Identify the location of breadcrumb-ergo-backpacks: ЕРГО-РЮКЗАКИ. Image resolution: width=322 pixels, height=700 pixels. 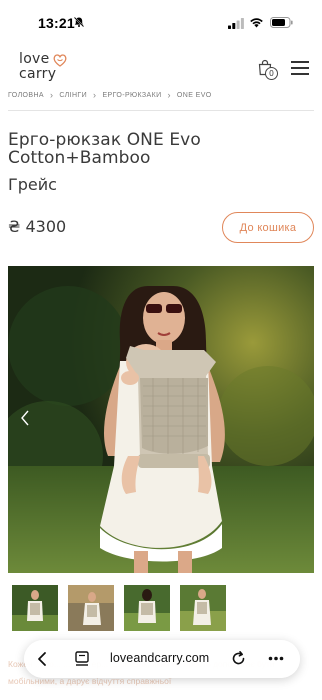
(131, 95).